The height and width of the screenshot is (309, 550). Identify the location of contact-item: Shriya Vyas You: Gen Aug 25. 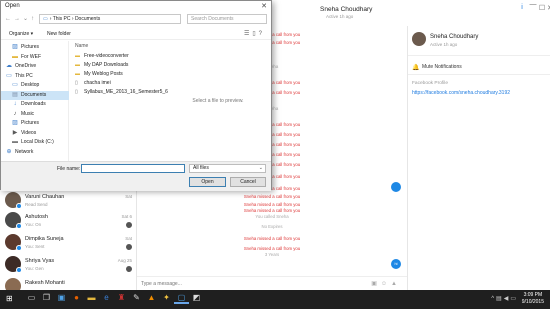
(68, 265).